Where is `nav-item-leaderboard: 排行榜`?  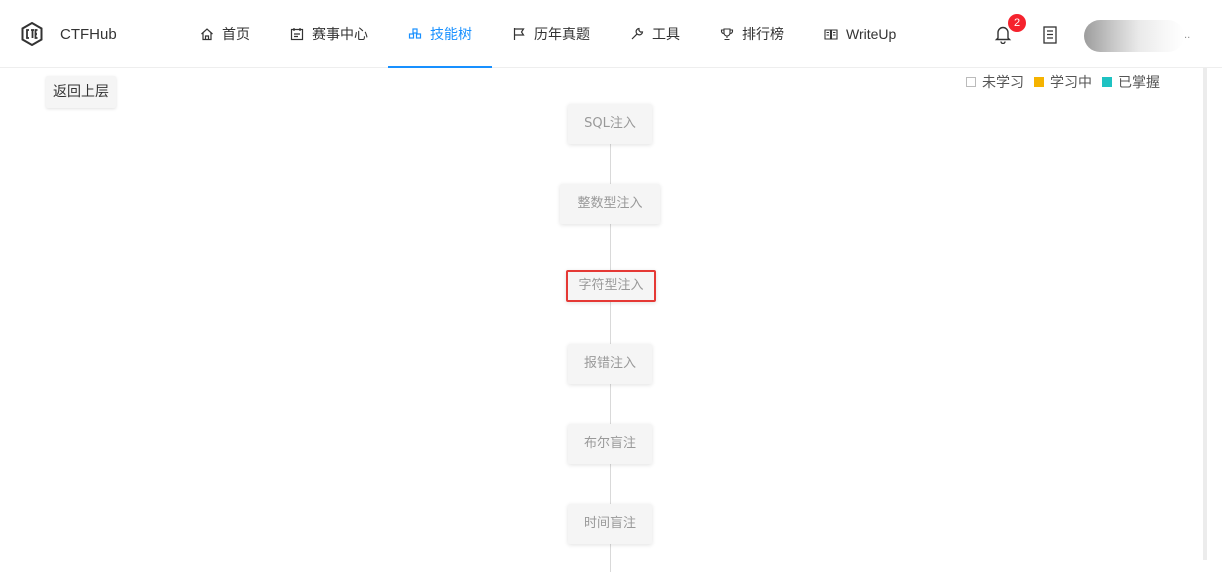 nav-item-leaderboard: 排行榜 is located at coordinates (752, 34).